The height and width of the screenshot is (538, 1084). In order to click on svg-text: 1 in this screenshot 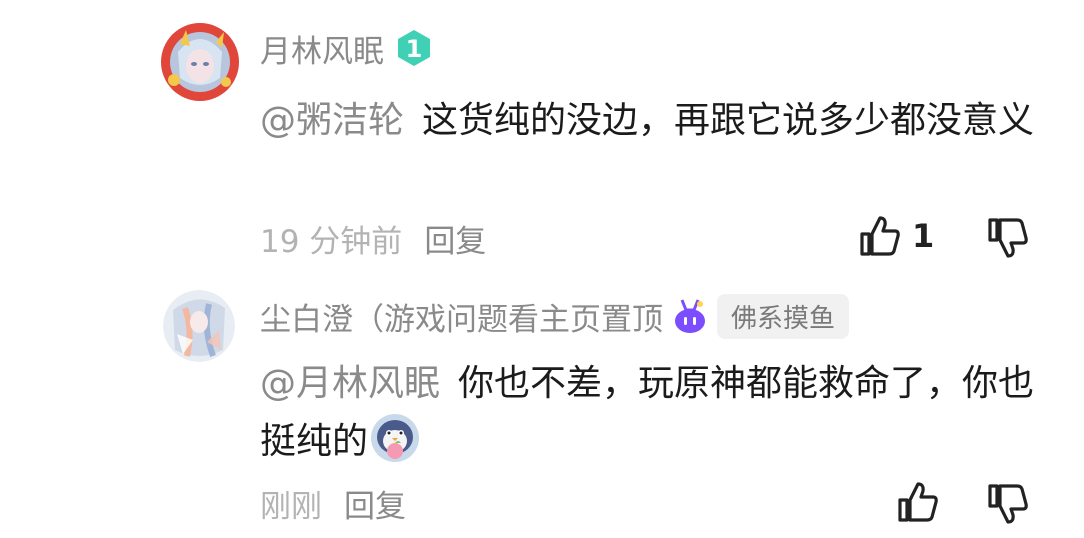, I will do `click(414, 49)`.